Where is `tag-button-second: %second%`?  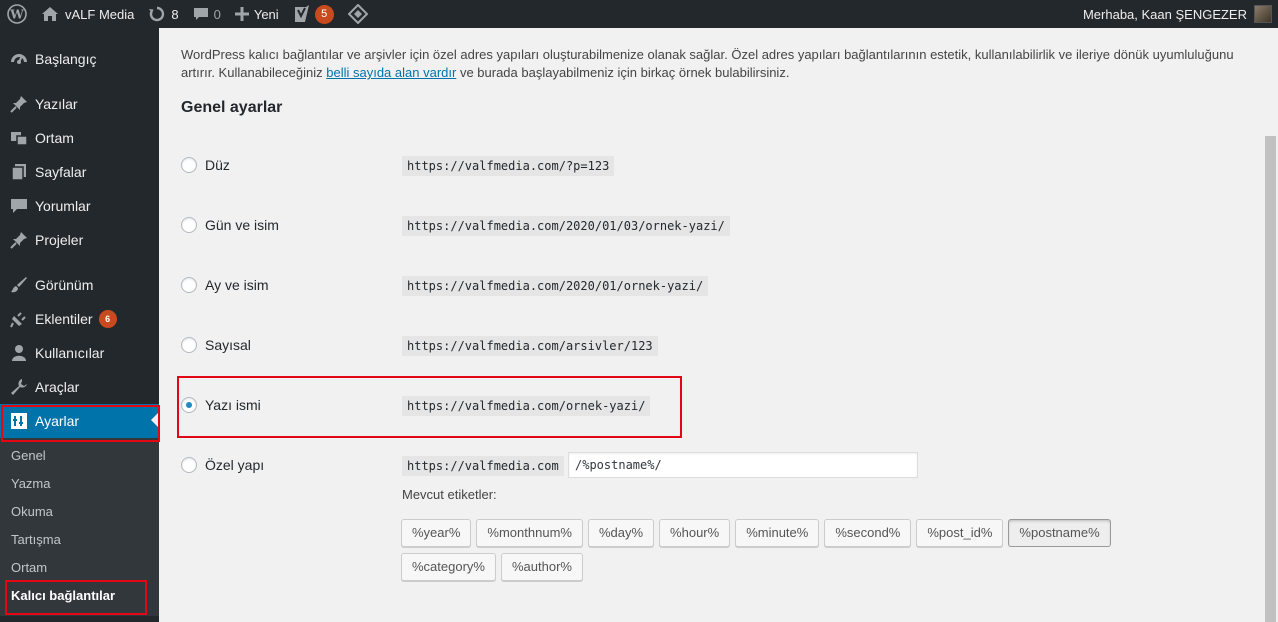 tag-button-second: %second% is located at coordinates (868, 533).